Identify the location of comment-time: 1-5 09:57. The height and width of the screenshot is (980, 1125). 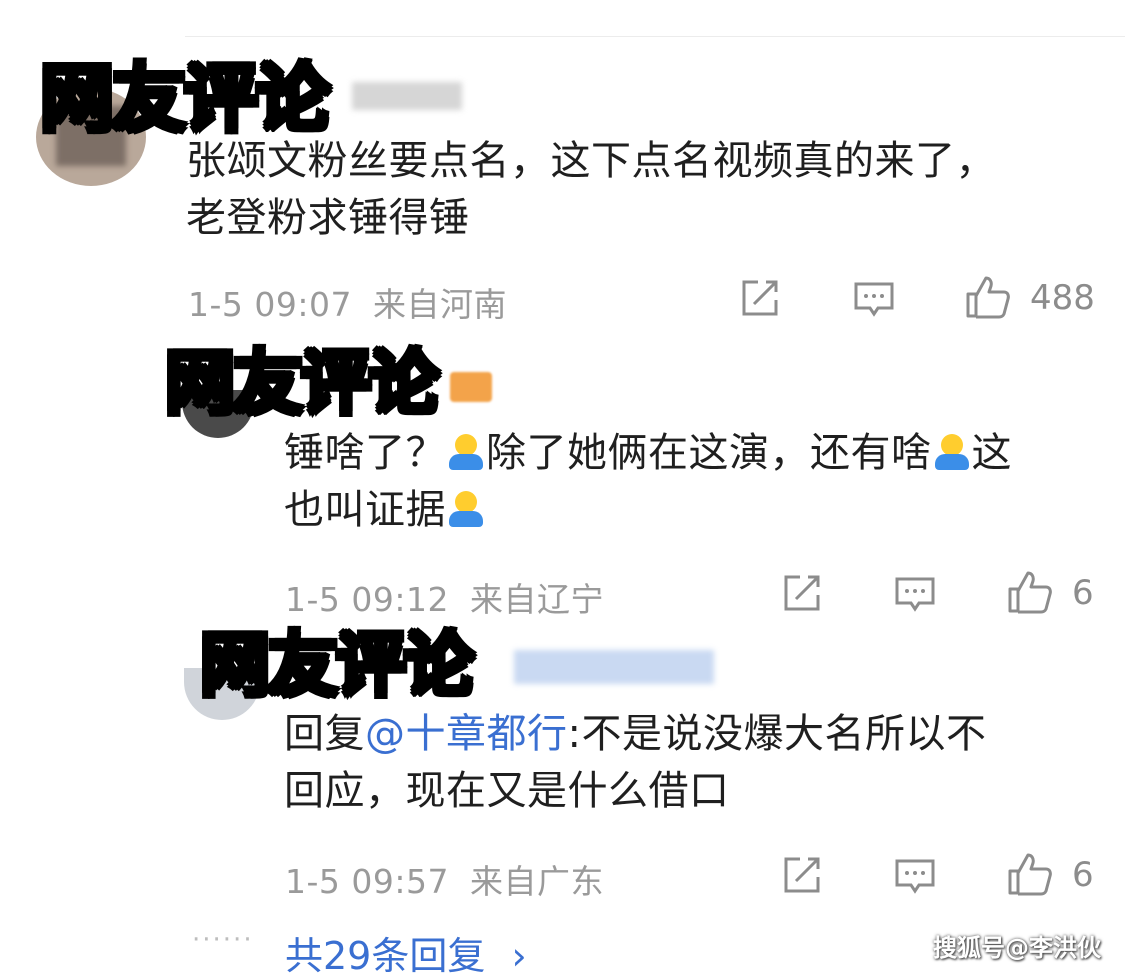
(367, 881).